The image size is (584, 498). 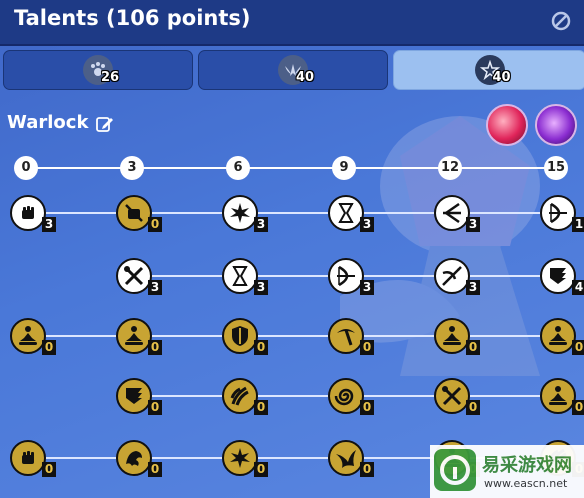 I want to click on edit-icon, so click(x=105, y=124).